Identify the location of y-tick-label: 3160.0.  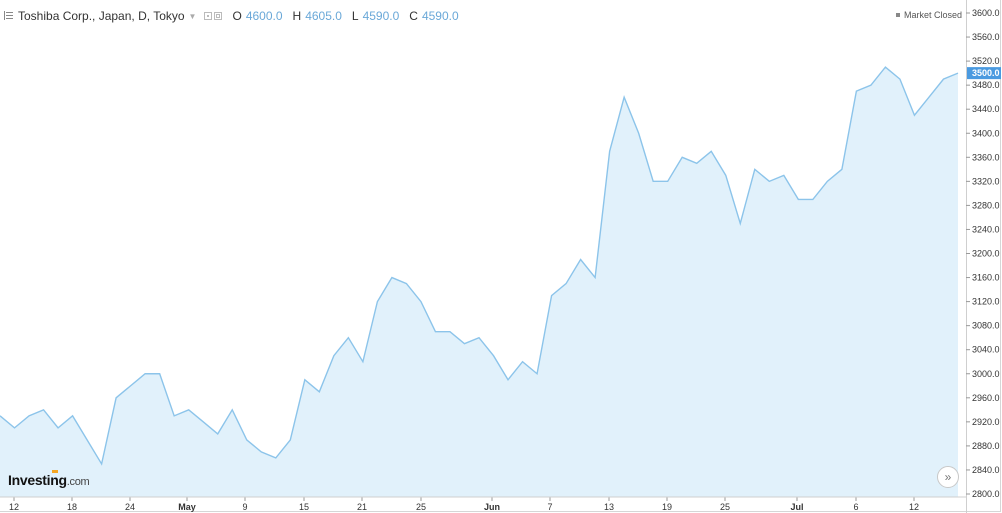
(986, 278).